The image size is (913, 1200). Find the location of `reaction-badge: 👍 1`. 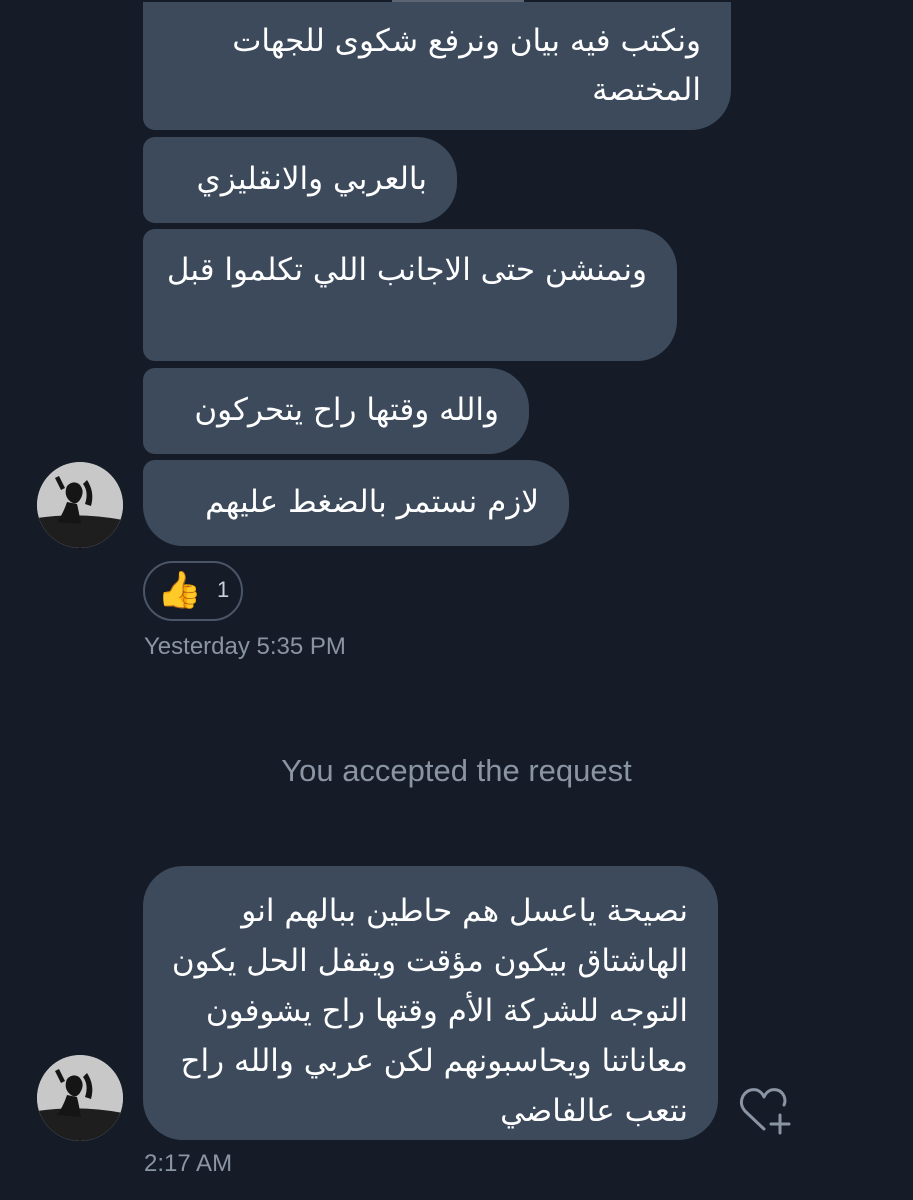

reaction-badge: 👍 1 is located at coordinates (193, 591).